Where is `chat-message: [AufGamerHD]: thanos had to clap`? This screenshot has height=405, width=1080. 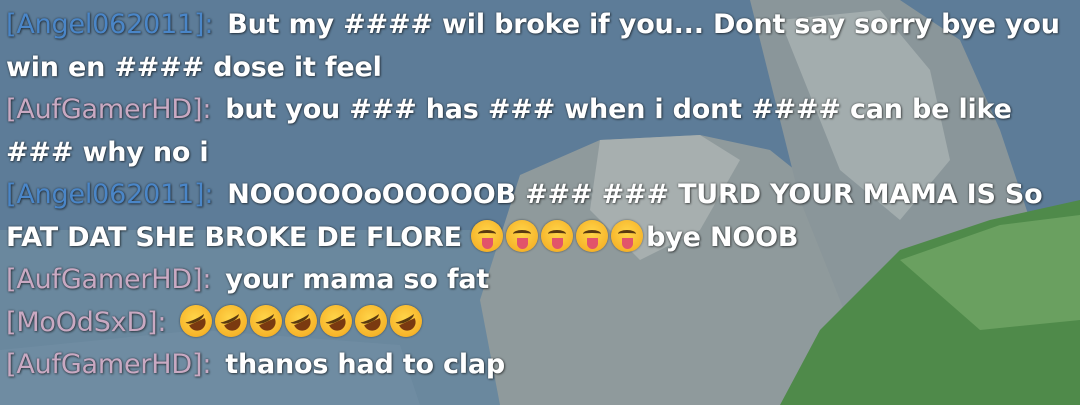 chat-message: [AufGamerHD]: thanos had to clap is located at coordinates (536, 365).